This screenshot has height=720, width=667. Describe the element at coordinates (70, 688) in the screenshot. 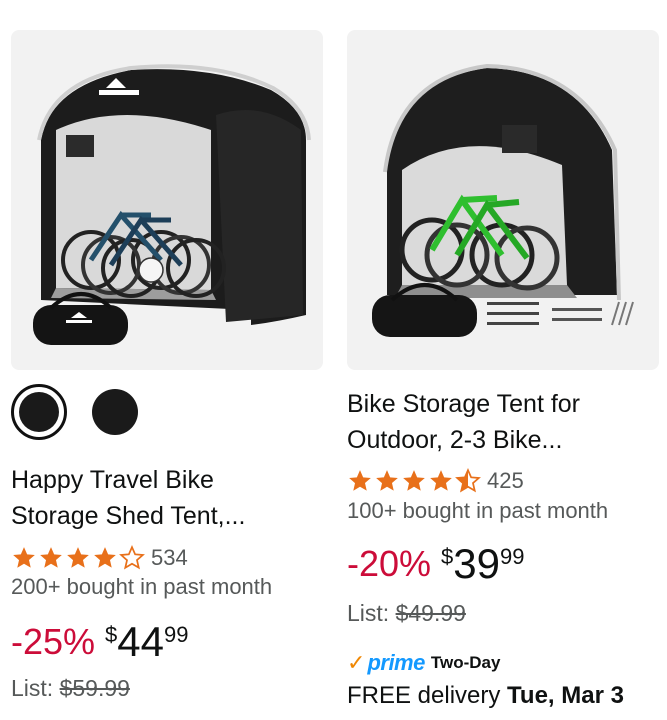

I see `list-price-1: List: $59.99` at that location.